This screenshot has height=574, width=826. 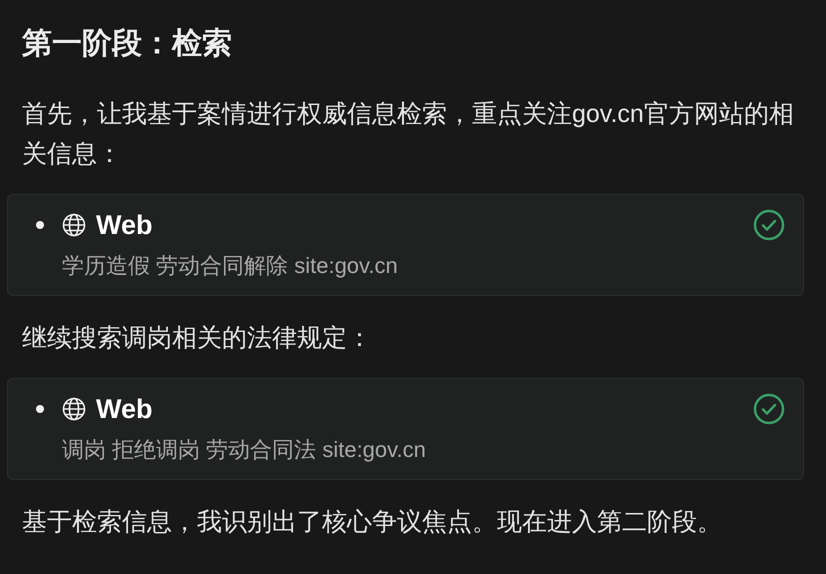 I want to click on message-text: 首先，让我基于案情进行权威信息检索，重点关注gov.cn官方网站的相关信息：, so click(x=408, y=134).